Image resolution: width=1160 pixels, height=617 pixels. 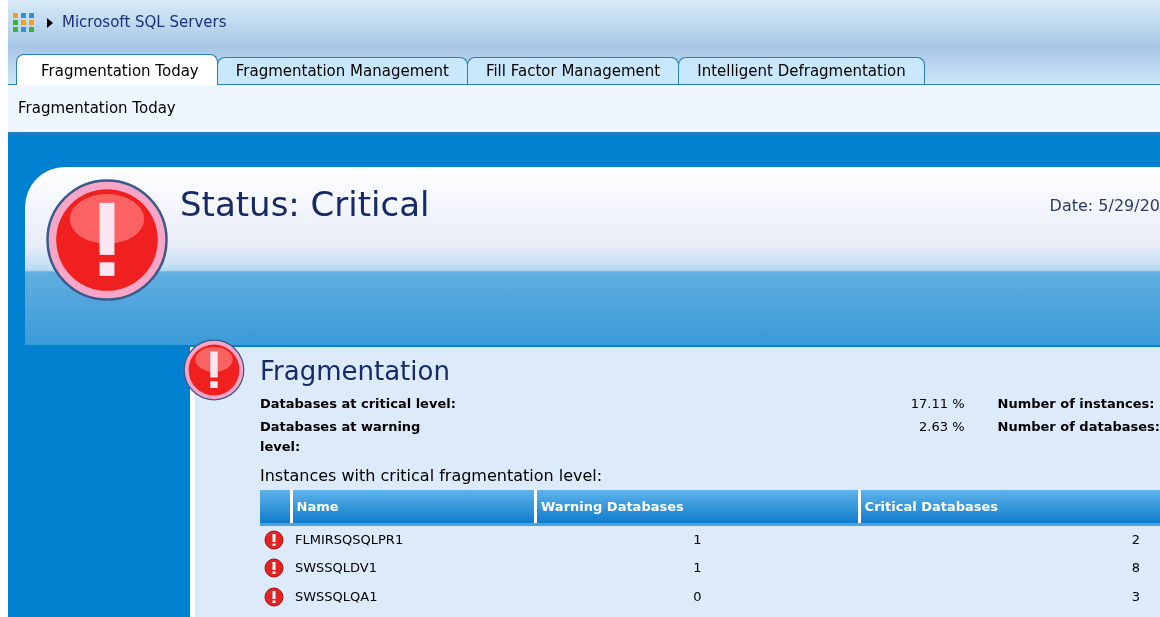 I want to click on stat-label: Number of instances:, so click(x=1076, y=403).